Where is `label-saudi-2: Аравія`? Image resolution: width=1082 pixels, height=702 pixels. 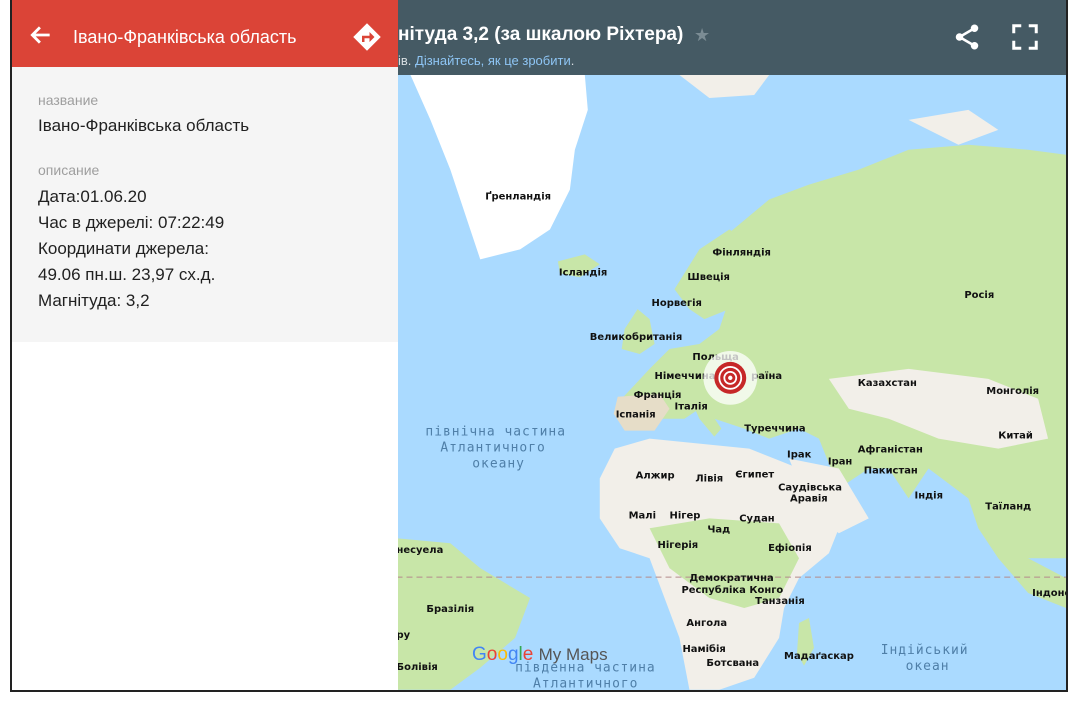 label-saudi-2: Аравія is located at coordinates (809, 498).